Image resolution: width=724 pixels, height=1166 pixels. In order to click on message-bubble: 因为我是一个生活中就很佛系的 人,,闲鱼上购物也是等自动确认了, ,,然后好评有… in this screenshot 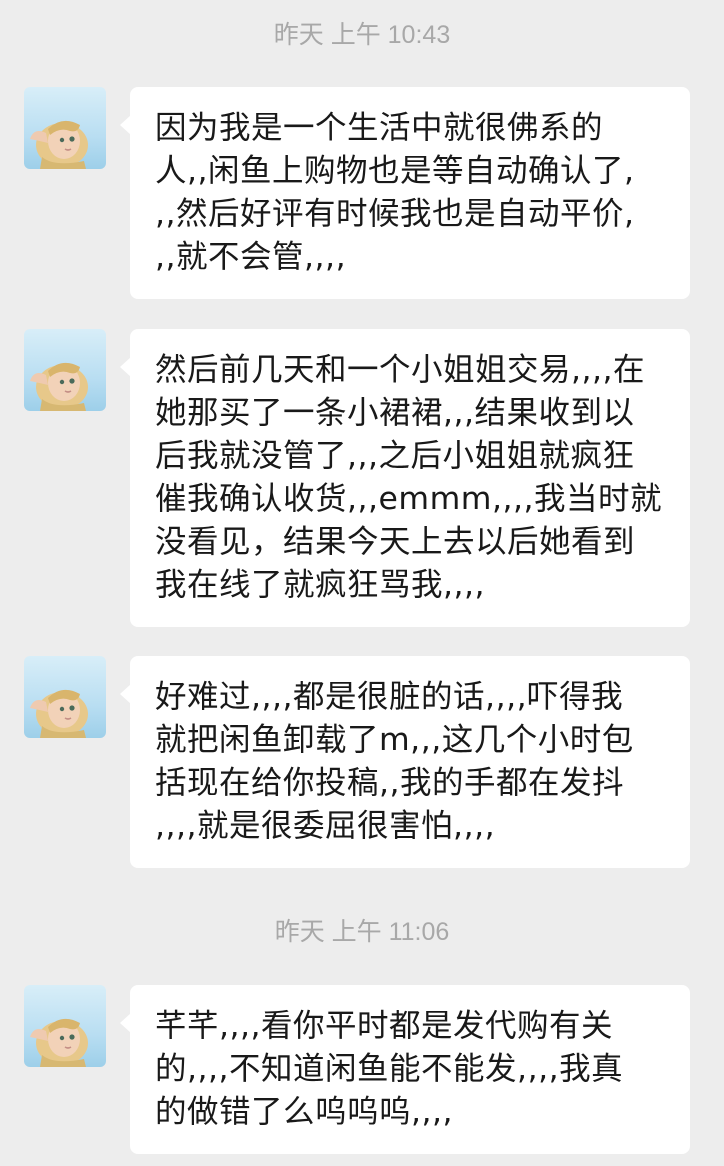, I will do `click(405, 193)`.